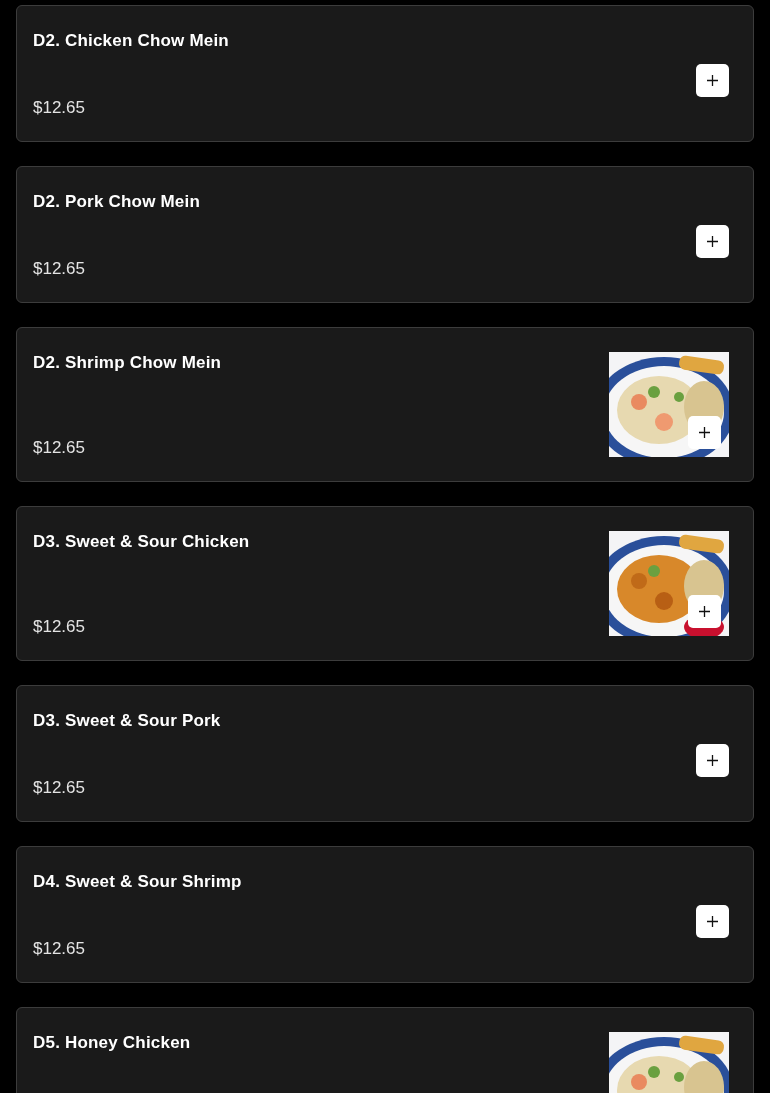 The height and width of the screenshot is (1093, 770). I want to click on item-name: D4. Sweet & Sour Shrimp, so click(138, 882).